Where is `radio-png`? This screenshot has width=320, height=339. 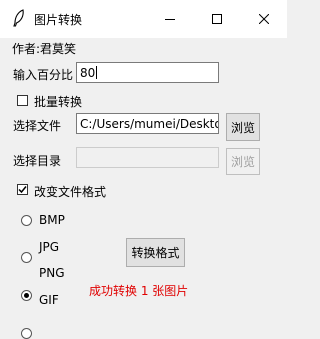 radio-png is located at coordinates (26, 295).